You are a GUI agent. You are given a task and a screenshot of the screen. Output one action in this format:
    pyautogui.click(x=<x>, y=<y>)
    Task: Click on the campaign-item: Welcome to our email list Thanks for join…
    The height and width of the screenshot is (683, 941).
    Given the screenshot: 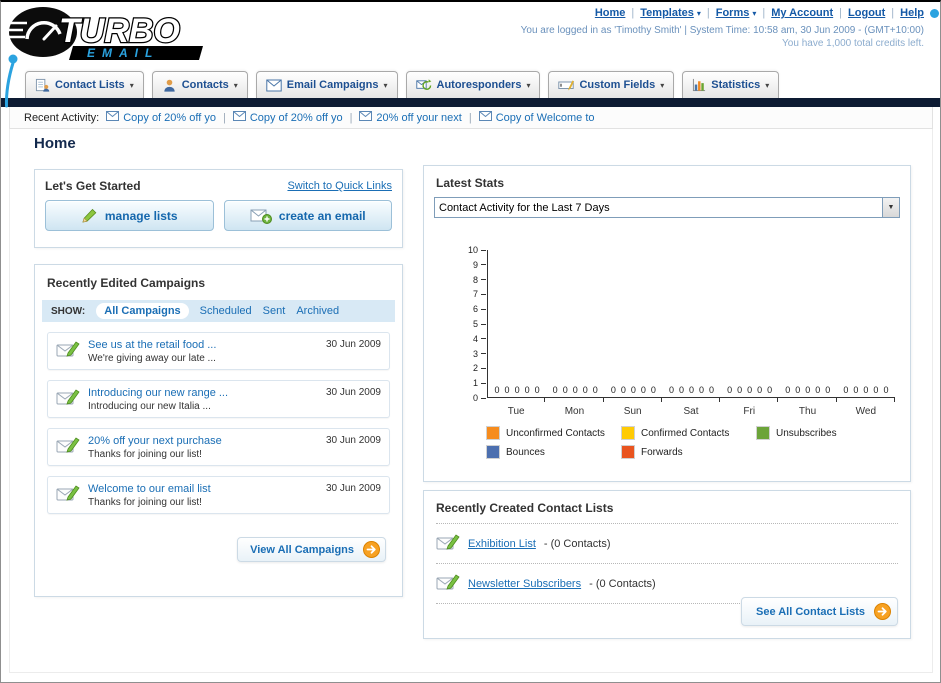 What is the action you would take?
    pyautogui.click(x=218, y=495)
    